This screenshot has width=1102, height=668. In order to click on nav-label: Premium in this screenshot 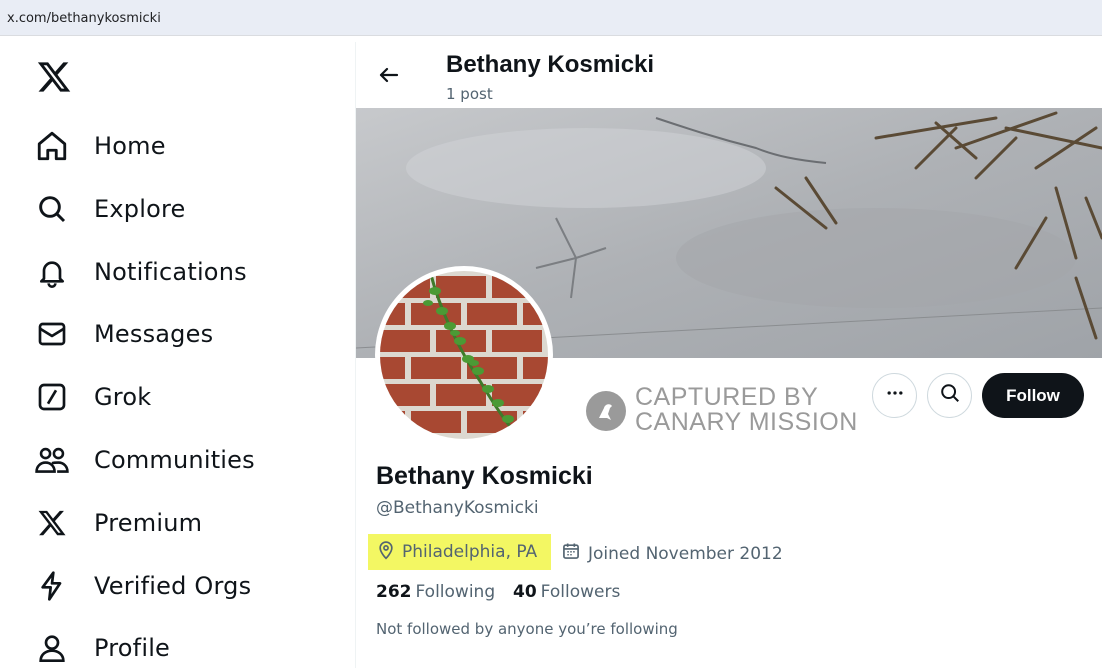, I will do `click(148, 523)`.